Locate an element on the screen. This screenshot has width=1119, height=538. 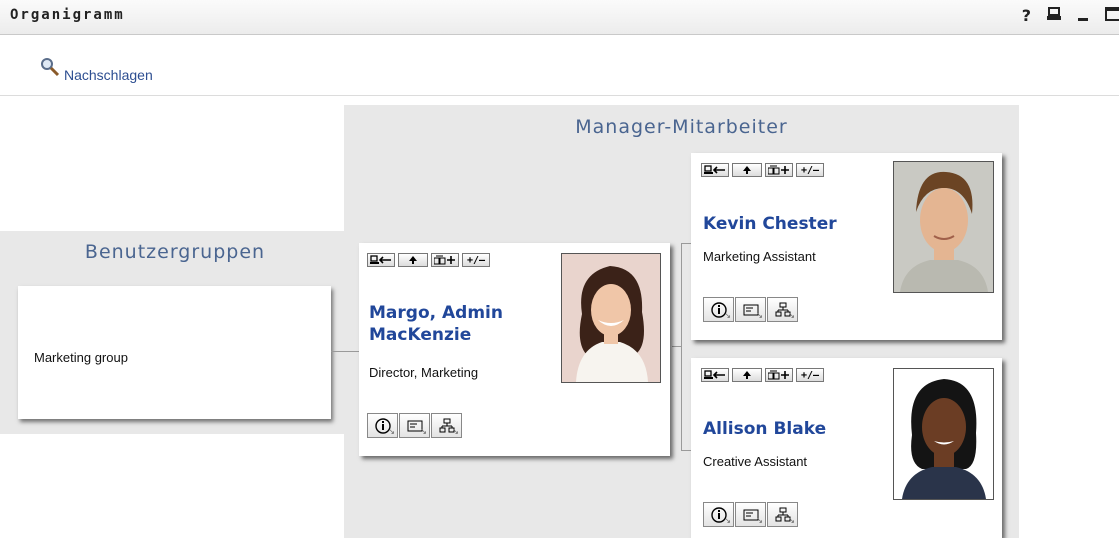
toolbar: Nachschlagen is located at coordinates (559, 65).